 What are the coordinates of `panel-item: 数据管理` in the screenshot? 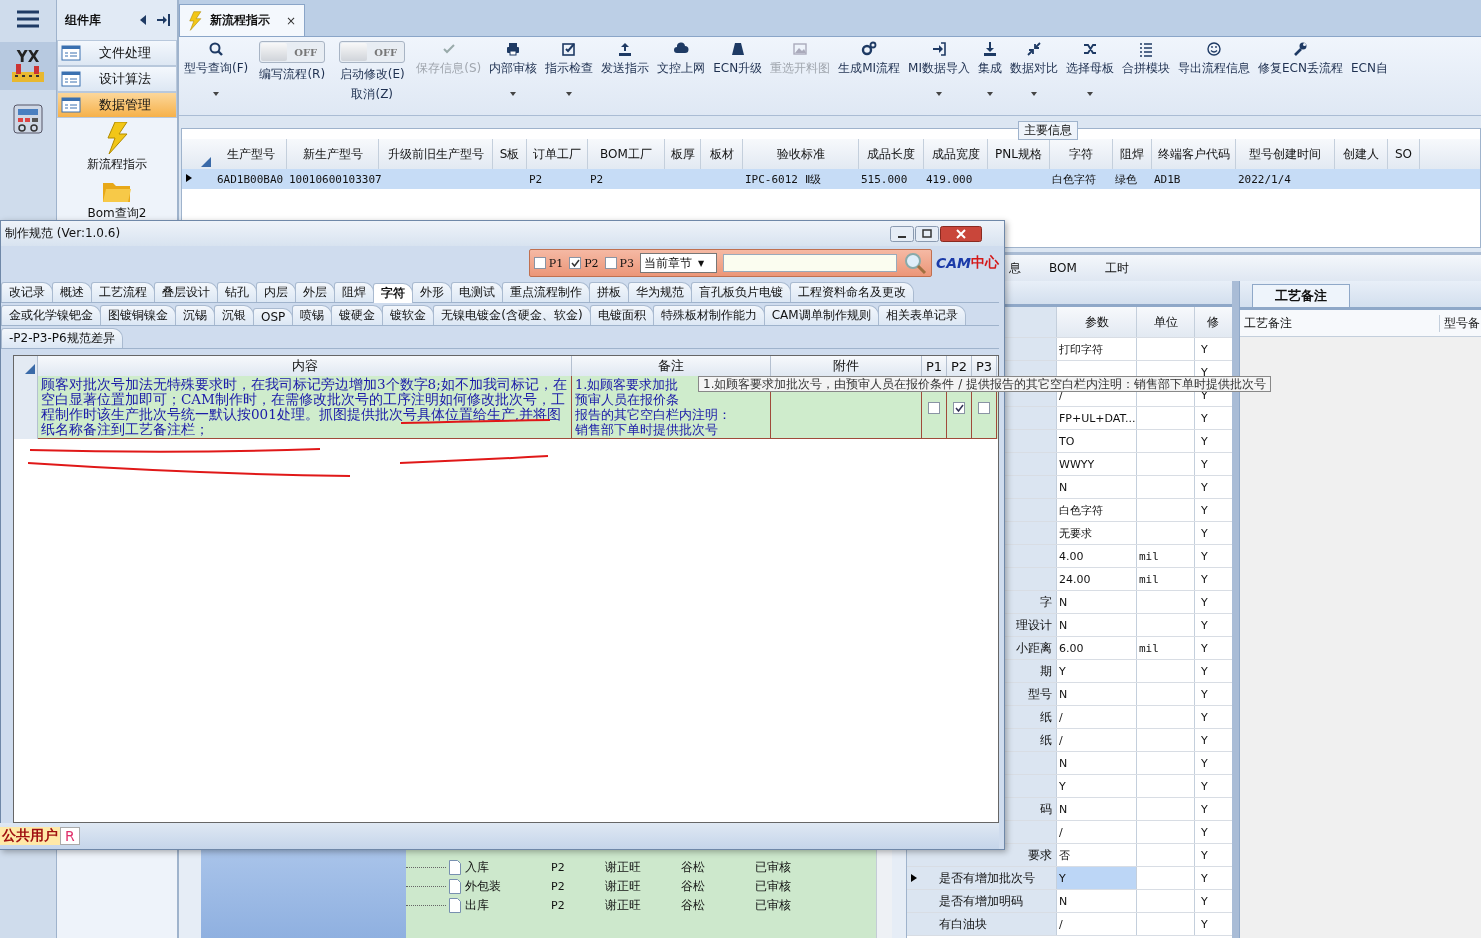 It's located at (117, 105).